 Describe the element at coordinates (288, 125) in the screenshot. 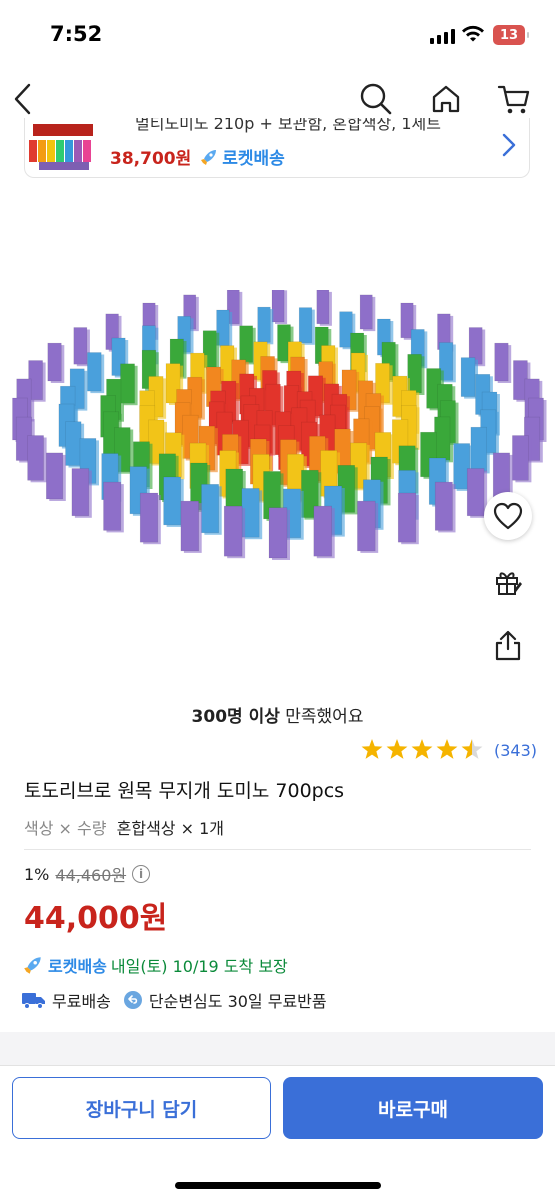

I see `related-product-title: 멀티도미노 210p + 보관함, 혼합색상, 1세트` at that location.